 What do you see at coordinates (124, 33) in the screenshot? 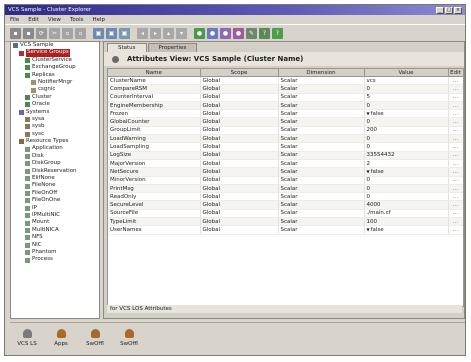
I see `toolbar-button-link: ▣` at bounding box center [124, 33].